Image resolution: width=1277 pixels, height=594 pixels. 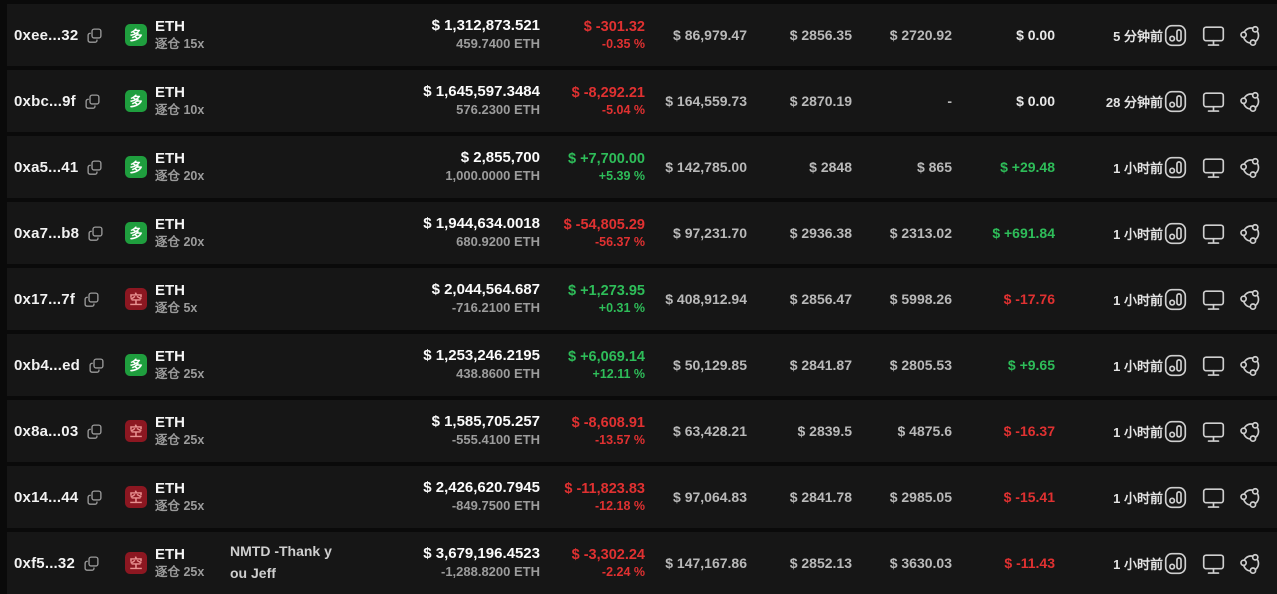 What do you see at coordinates (46, 167) in the screenshot?
I see `wallet-address: 0xa5...41` at bounding box center [46, 167].